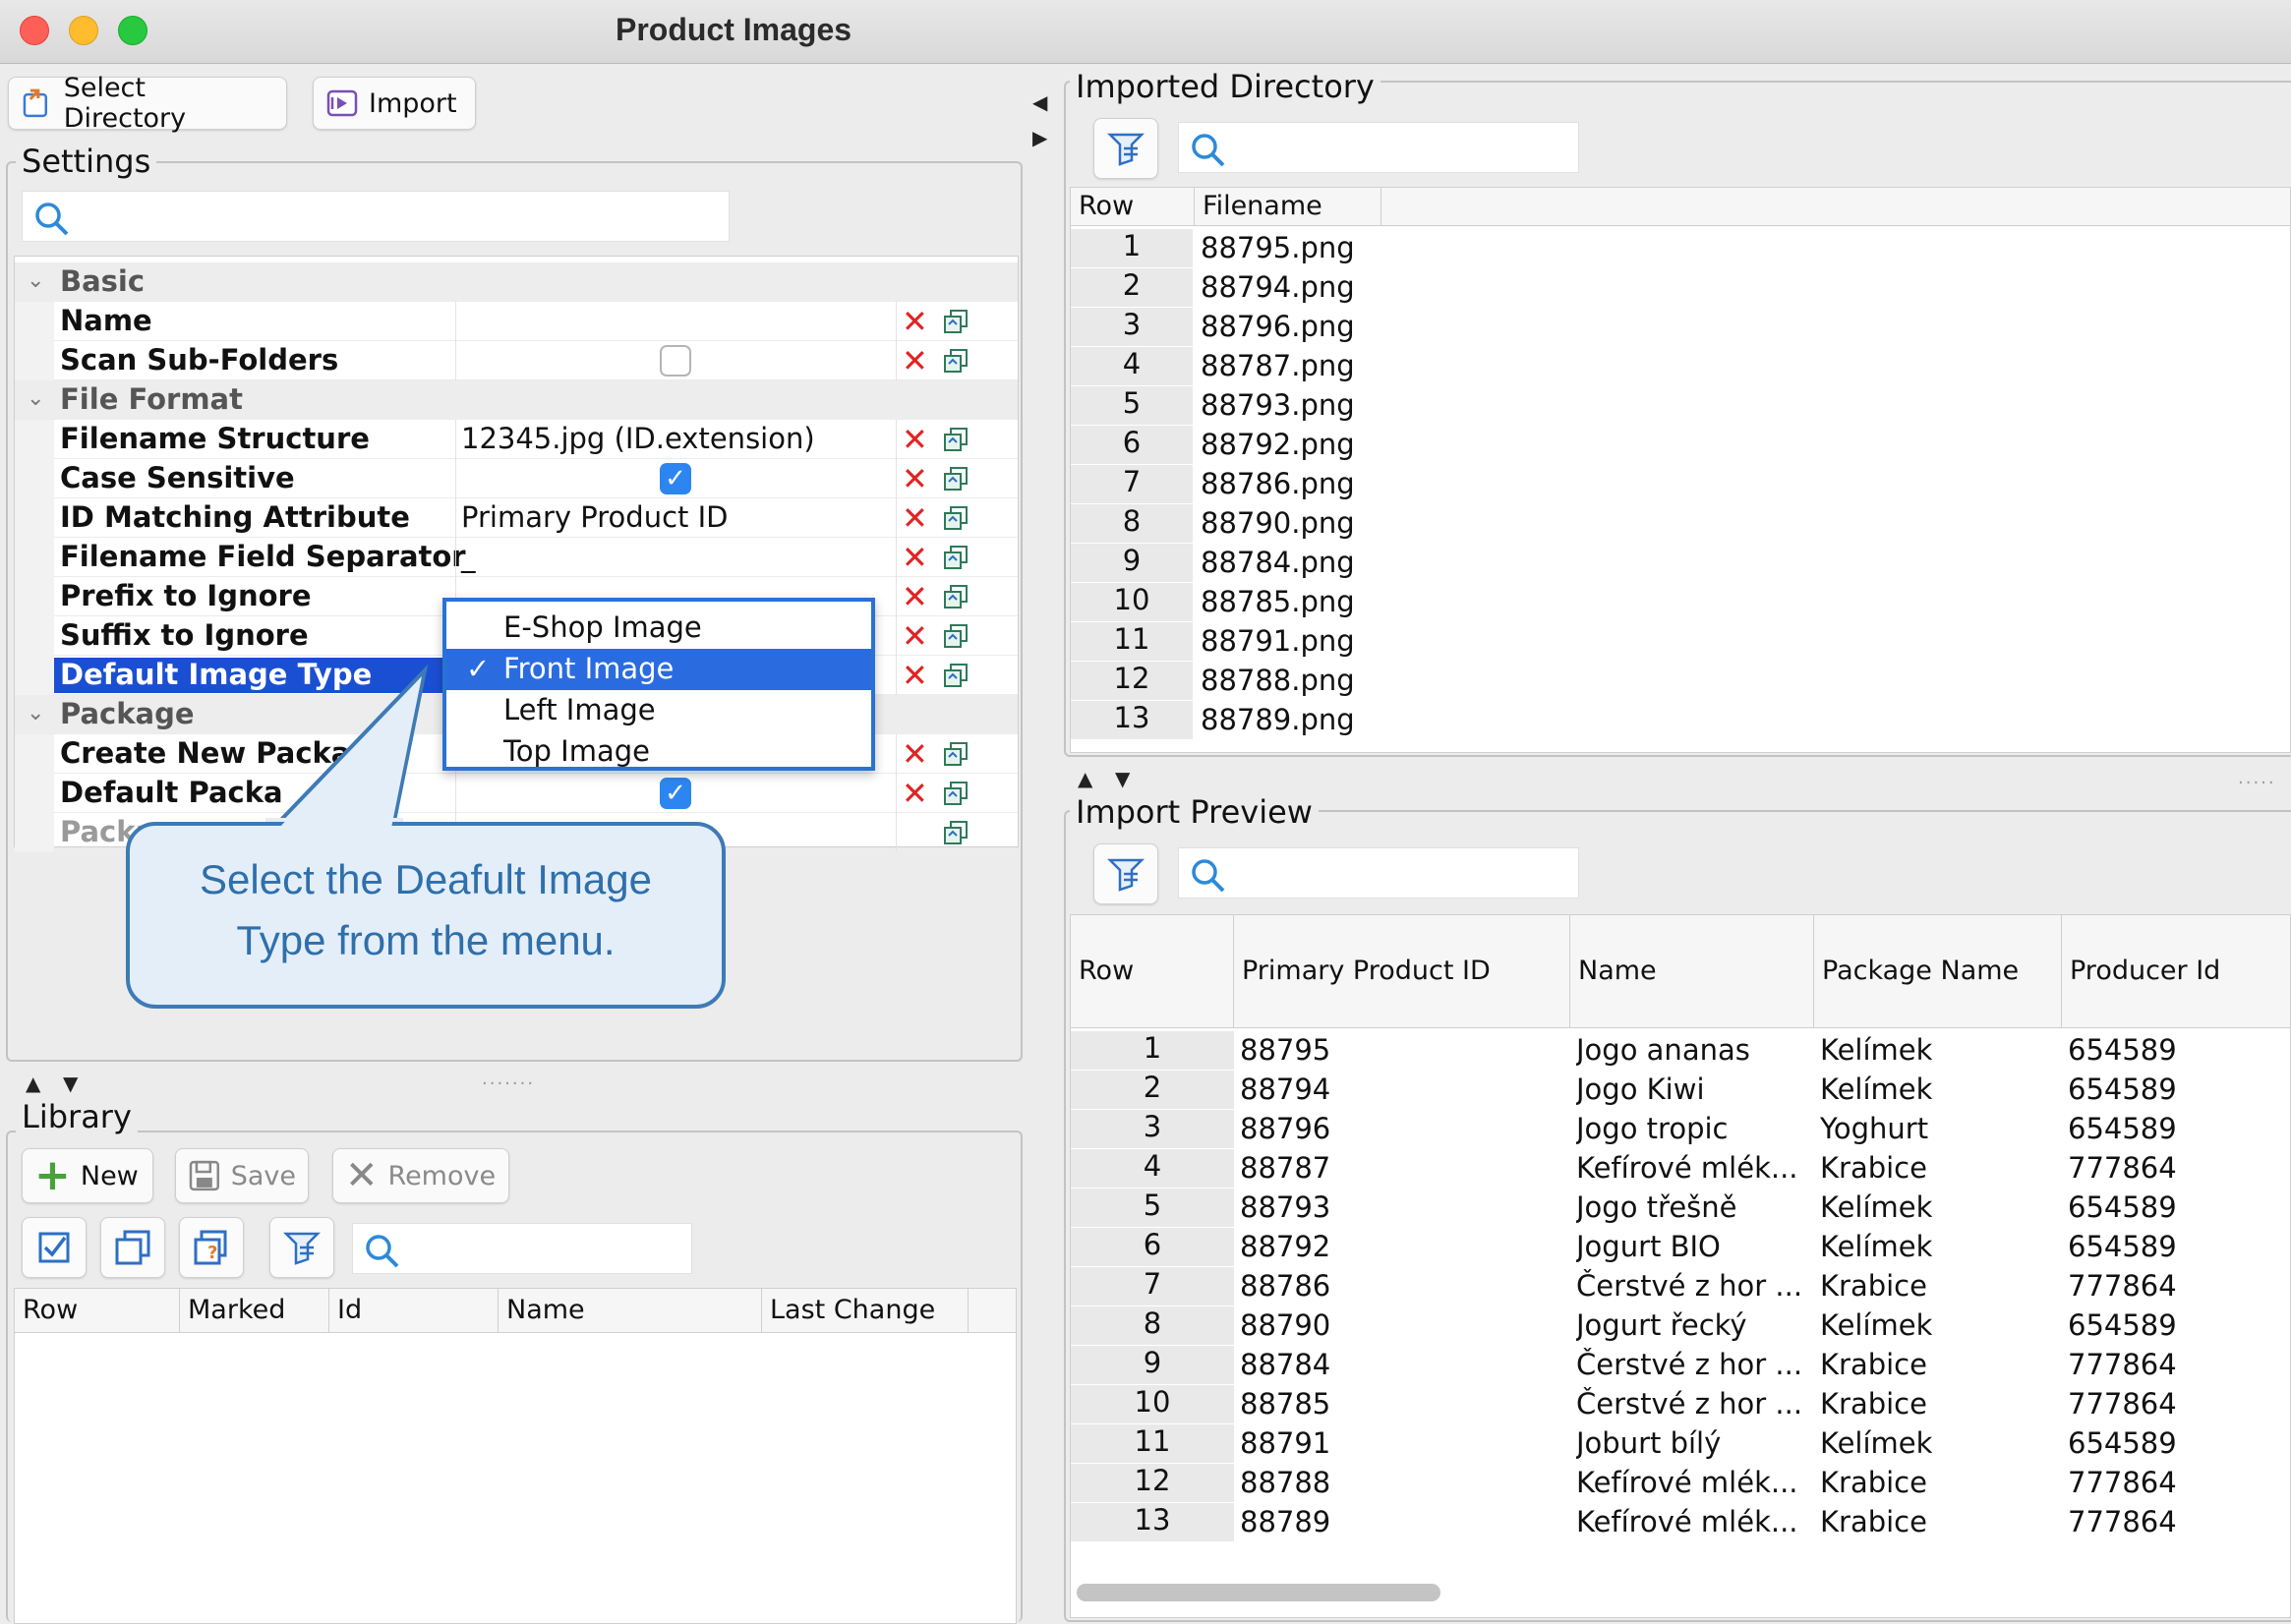  I want to click on library-filter-button, so click(302, 1247).